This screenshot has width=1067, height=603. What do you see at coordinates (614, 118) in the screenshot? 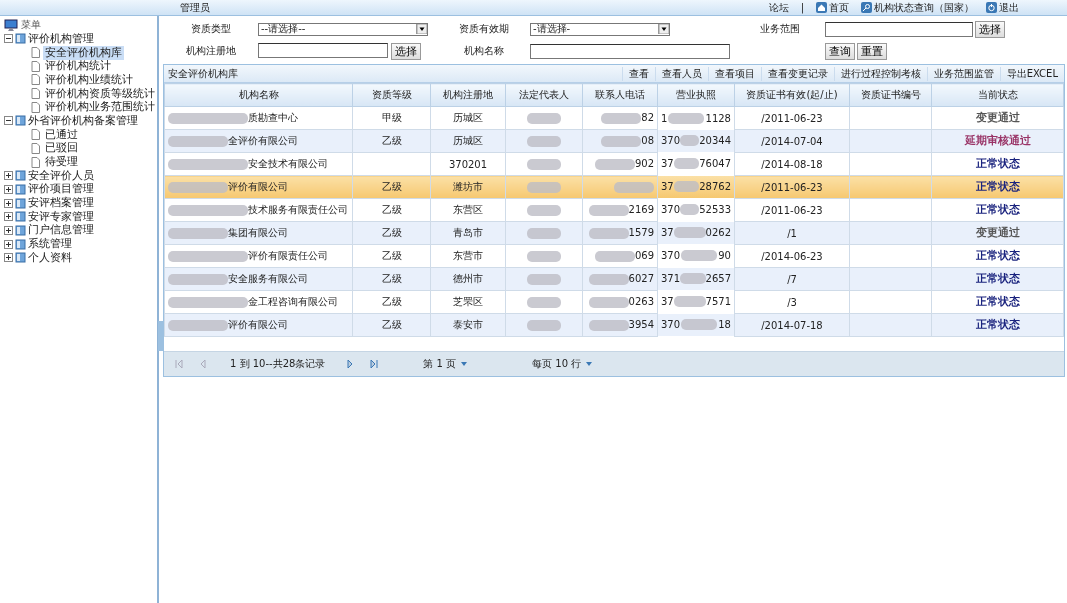
I see `table-row: 质勘查中心 甲级 历城区 82 1 1128 /2011-06-23 变更通过` at bounding box center [614, 118].